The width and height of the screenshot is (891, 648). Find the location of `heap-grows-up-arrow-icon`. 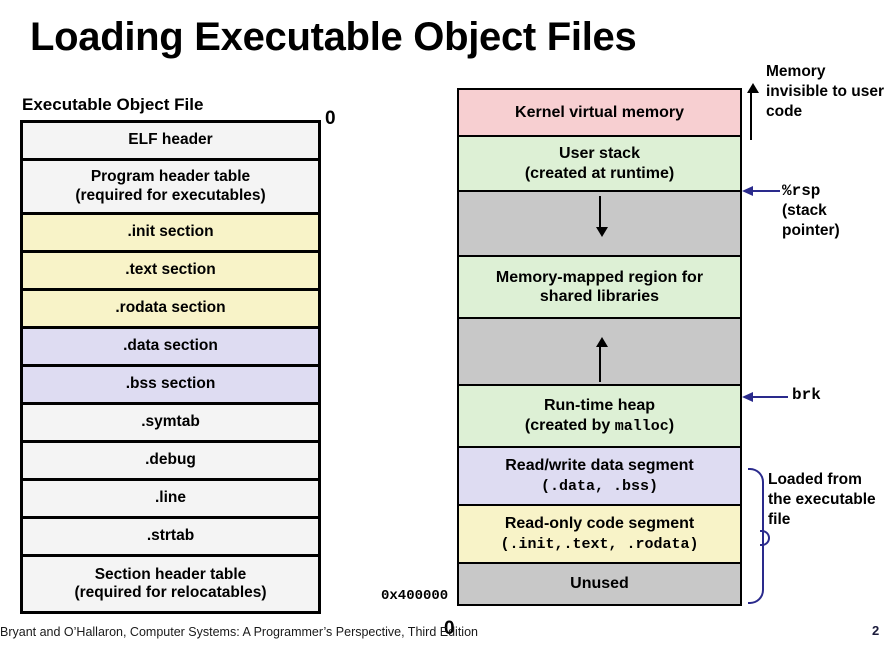

heap-grows-up-arrow-icon is located at coordinates (601, 359).